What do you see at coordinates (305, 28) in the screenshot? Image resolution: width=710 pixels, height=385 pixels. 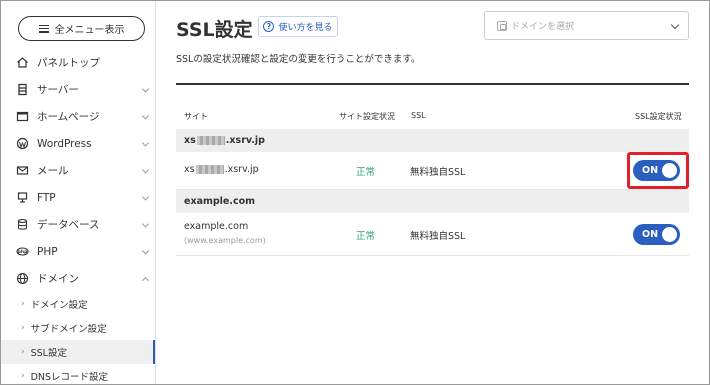 I see `help-button-label: 使い方を見る` at bounding box center [305, 28].